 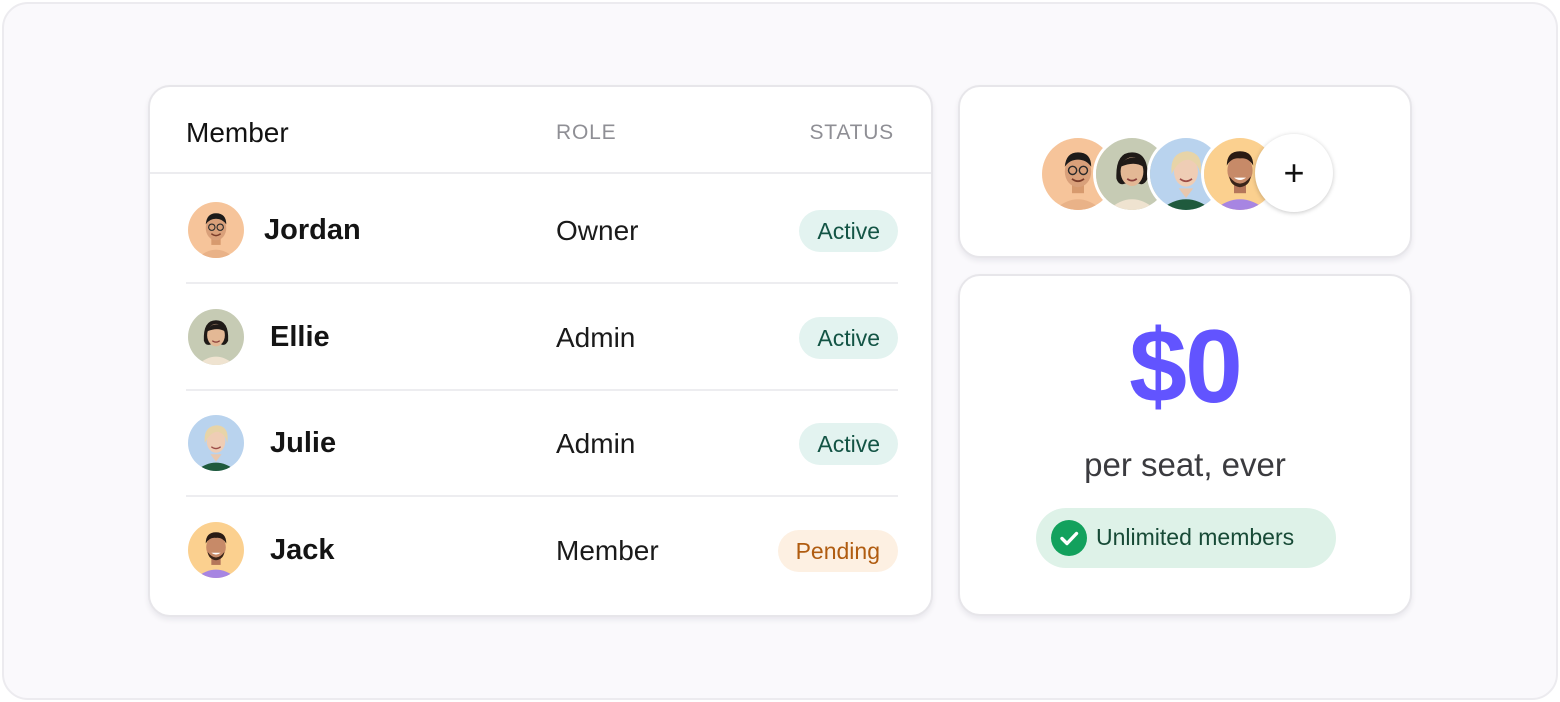 I want to click on unlimited-members-label: Unlimited members, so click(x=1195, y=537).